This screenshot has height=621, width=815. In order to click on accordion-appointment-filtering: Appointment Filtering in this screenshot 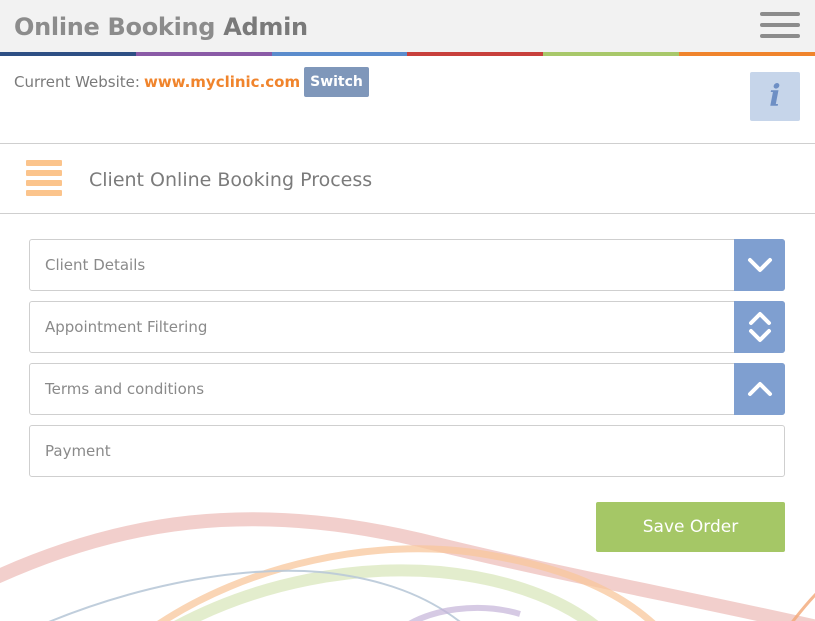, I will do `click(407, 327)`.